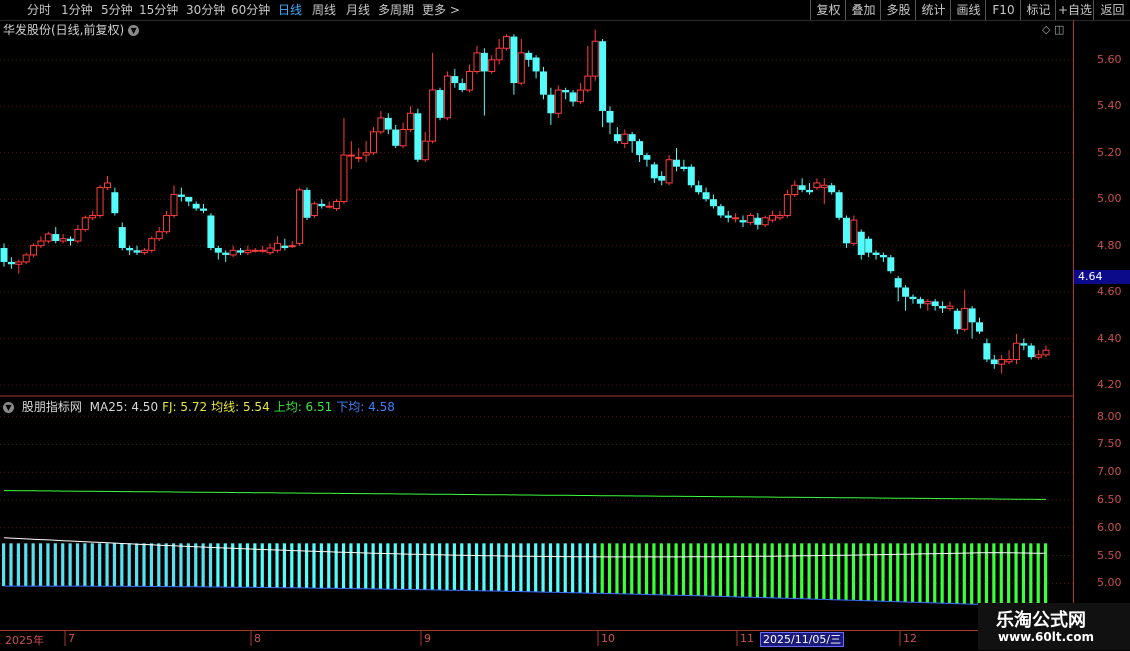 The width and height of the screenshot is (1130, 651). Describe the element at coordinates (802, 639) in the screenshot. I see `selected-date-label: 2025/11/05/三` at that location.